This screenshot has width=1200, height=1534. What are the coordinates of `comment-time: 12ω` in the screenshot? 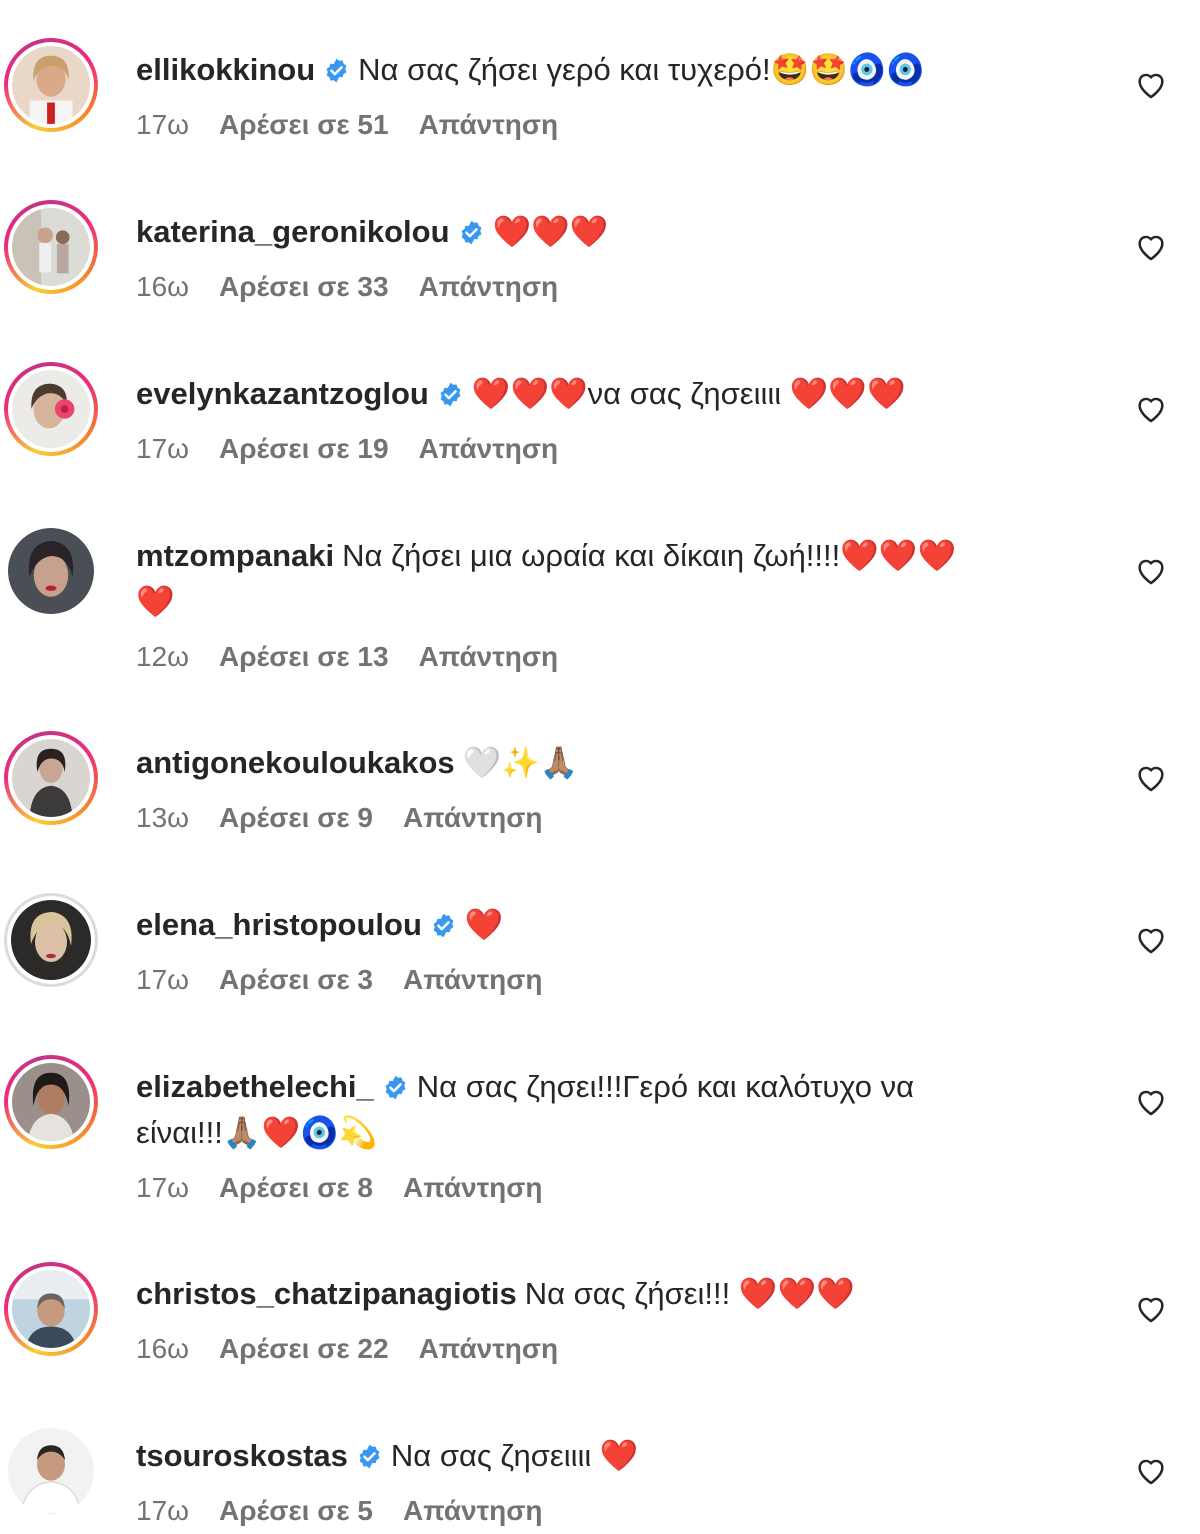 It's located at (162, 656).